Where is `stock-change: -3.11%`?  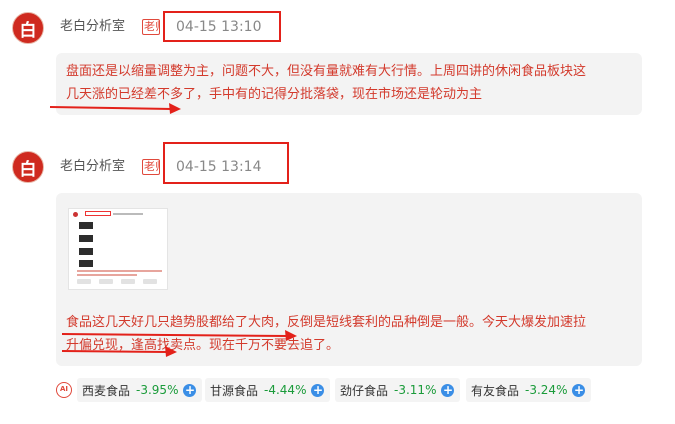 stock-change: -3.11% is located at coordinates (415, 390).